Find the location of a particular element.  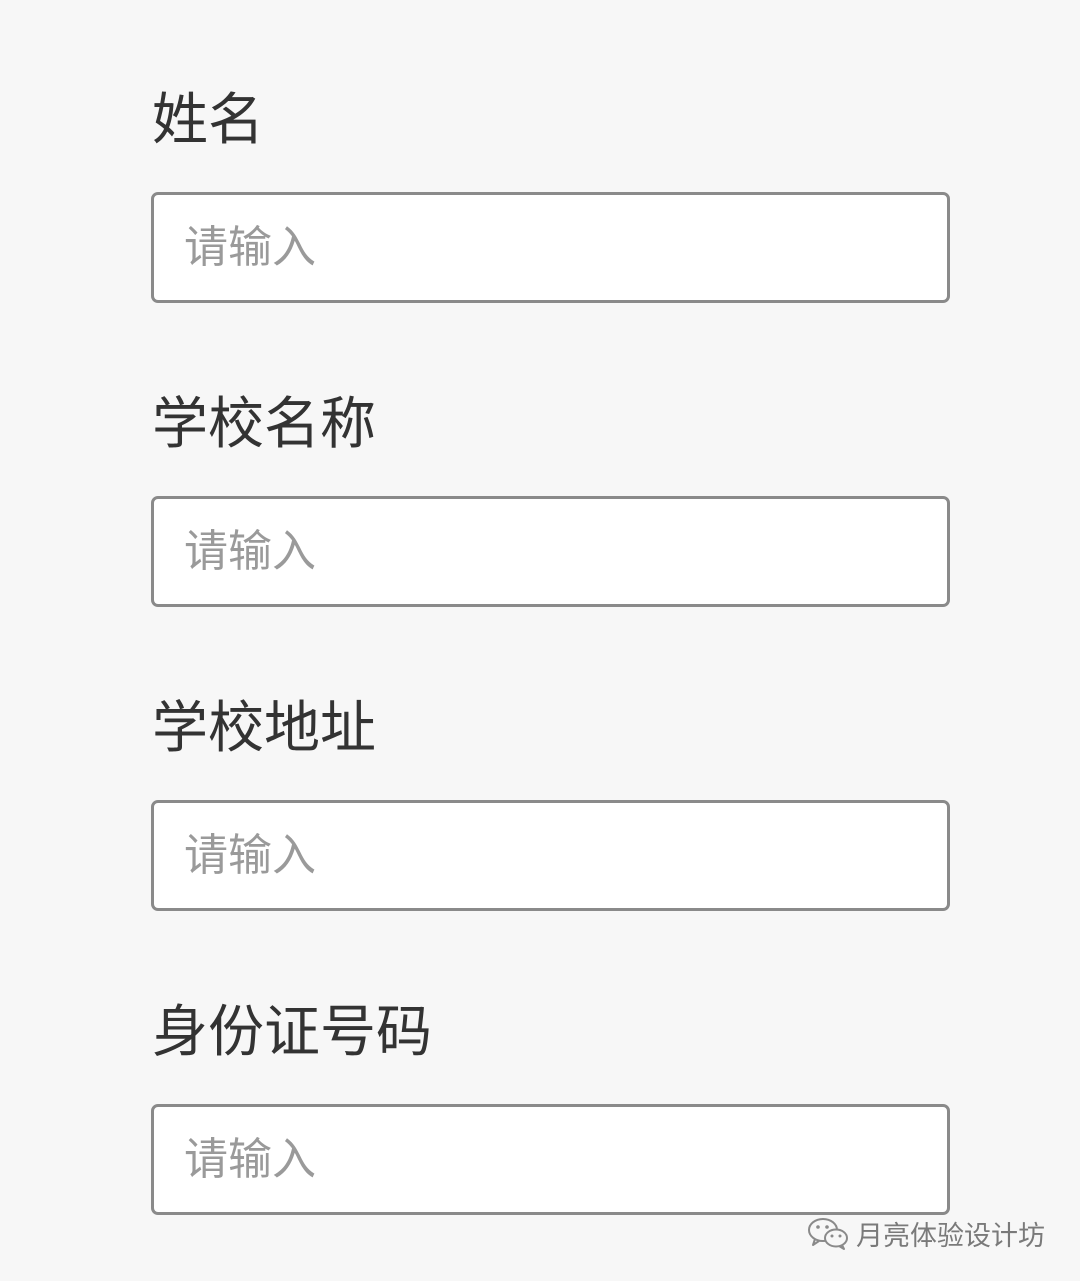

id-number-label: 身份证号码 is located at coordinates (292, 1032).